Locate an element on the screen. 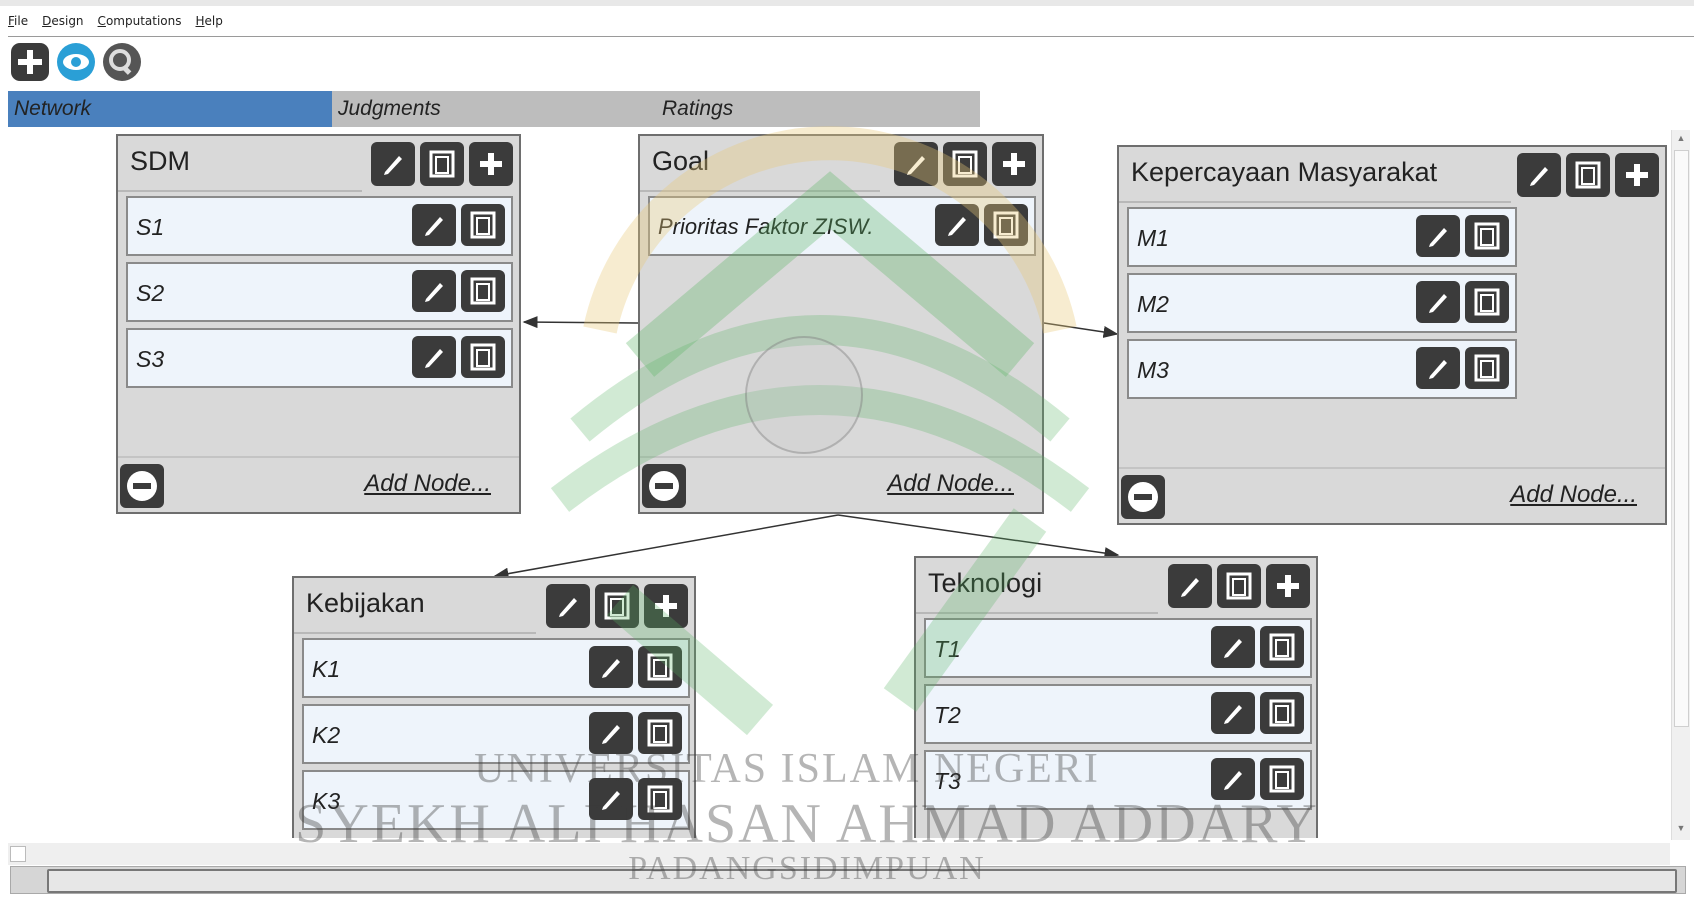  node-item: Prioritas Faktor ZISW. is located at coordinates (842, 226).